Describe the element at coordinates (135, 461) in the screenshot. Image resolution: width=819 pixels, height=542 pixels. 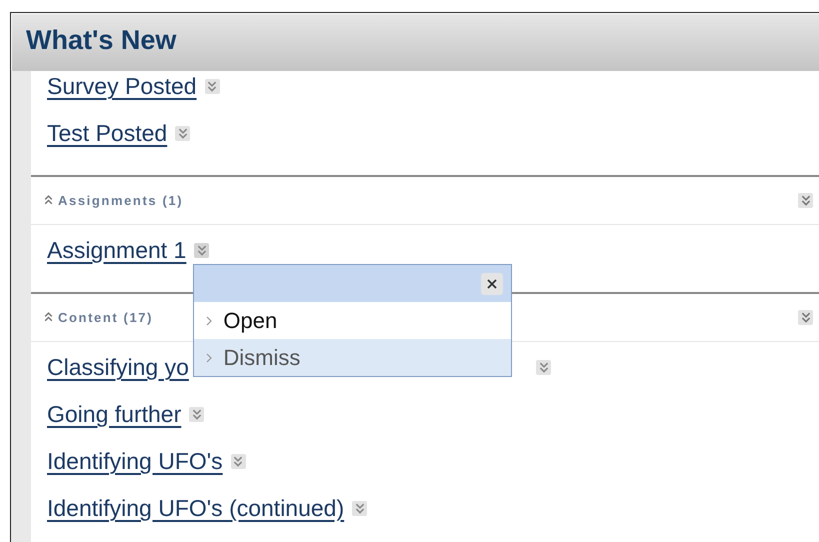
I see `item-link: Identifying UFO's` at that location.